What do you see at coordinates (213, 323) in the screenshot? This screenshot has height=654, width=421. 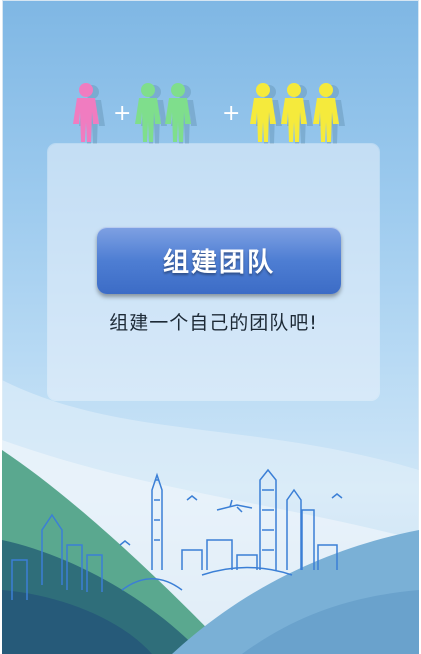 I see `create-team-prompt: 组建一个自己的团队吧!` at bounding box center [213, 323].